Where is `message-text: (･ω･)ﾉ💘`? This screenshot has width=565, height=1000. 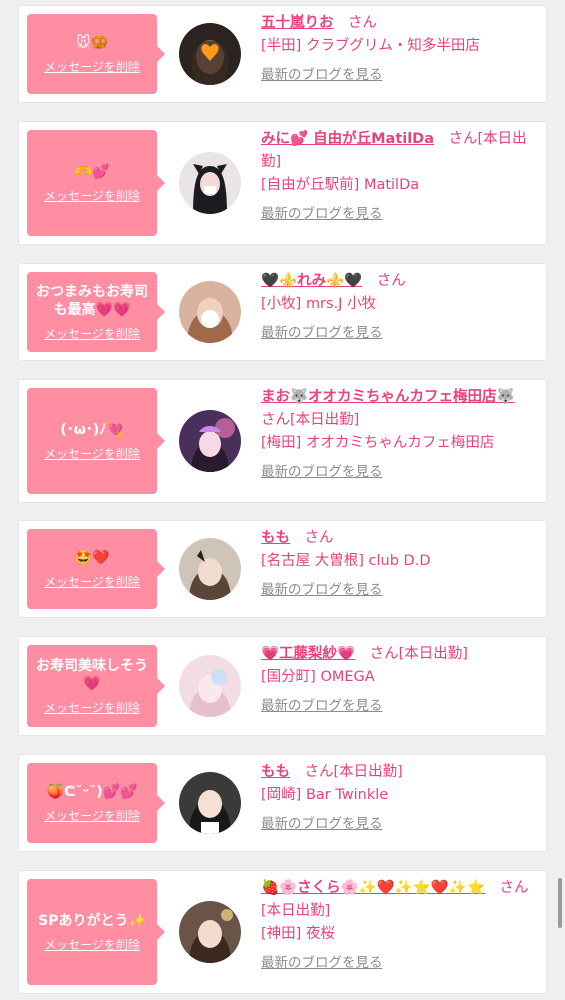 message-text: (･ω･)ﾉ💘 is located at coordinates (92, 429).